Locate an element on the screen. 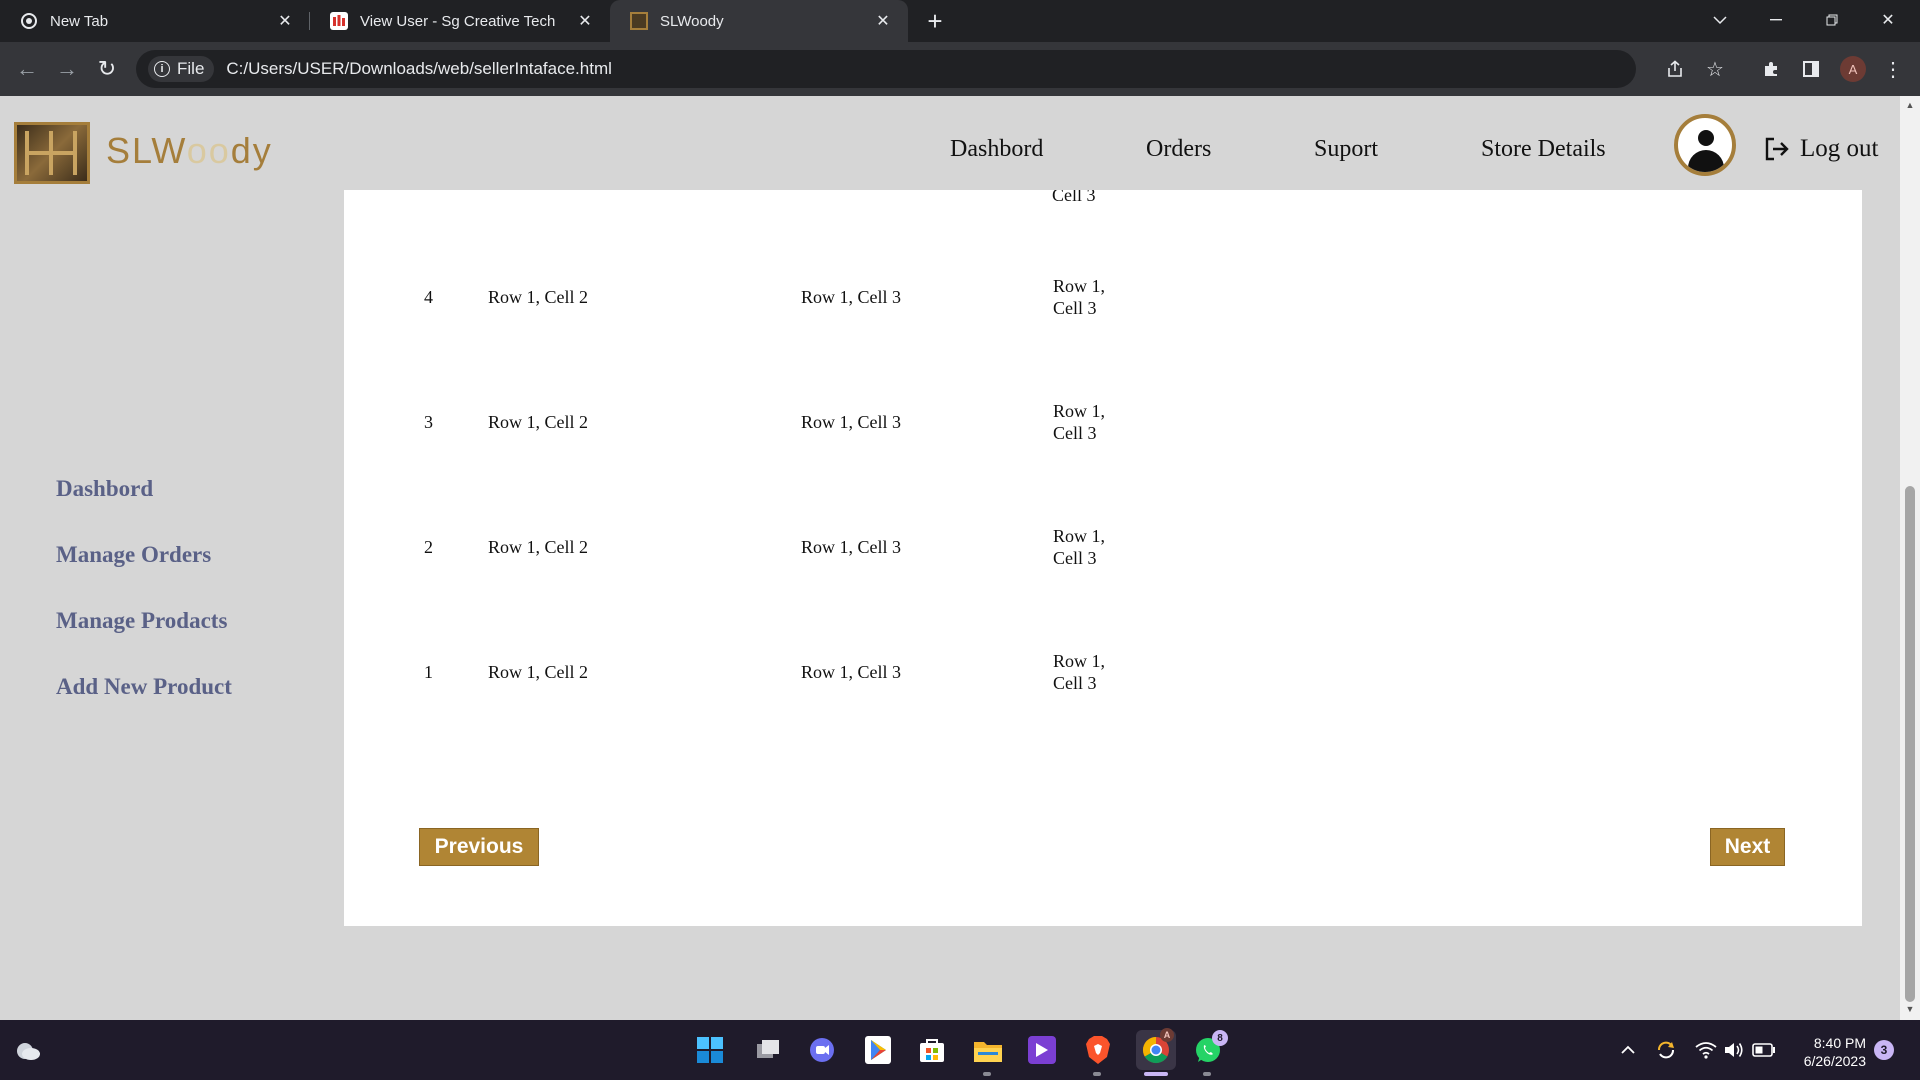  slwoody-logo-icon is located at coordinates (52, 153).